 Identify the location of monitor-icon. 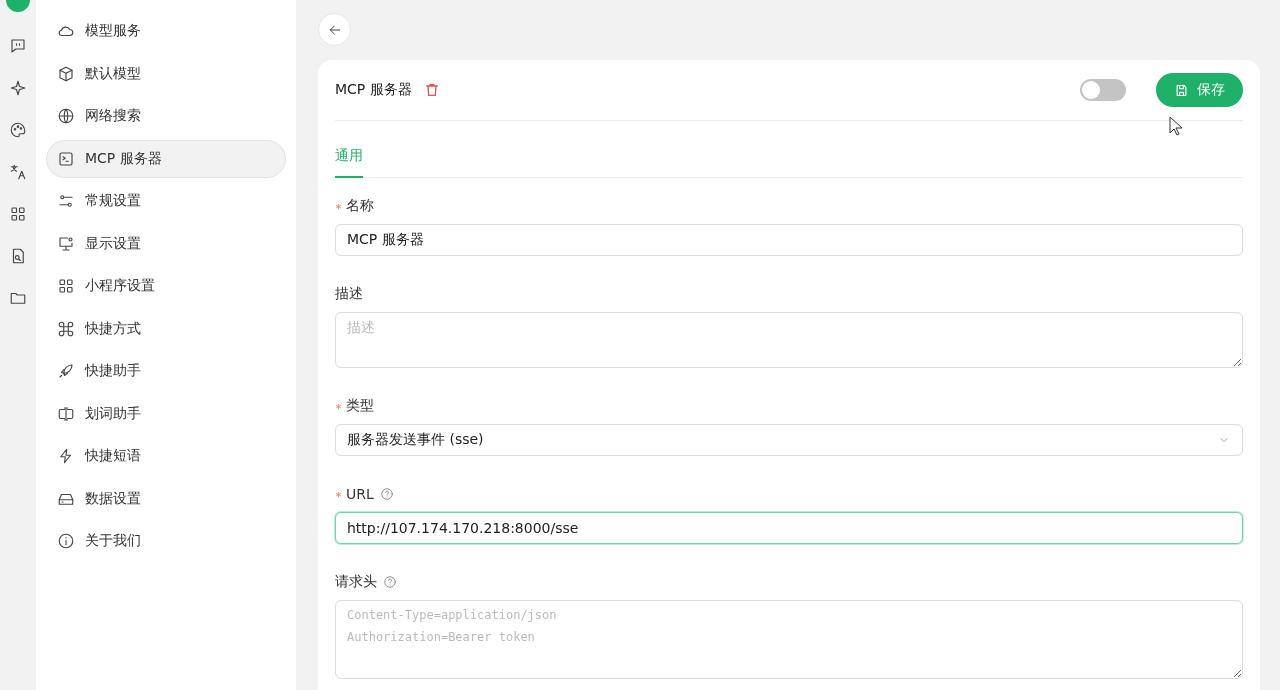
(66, 243).